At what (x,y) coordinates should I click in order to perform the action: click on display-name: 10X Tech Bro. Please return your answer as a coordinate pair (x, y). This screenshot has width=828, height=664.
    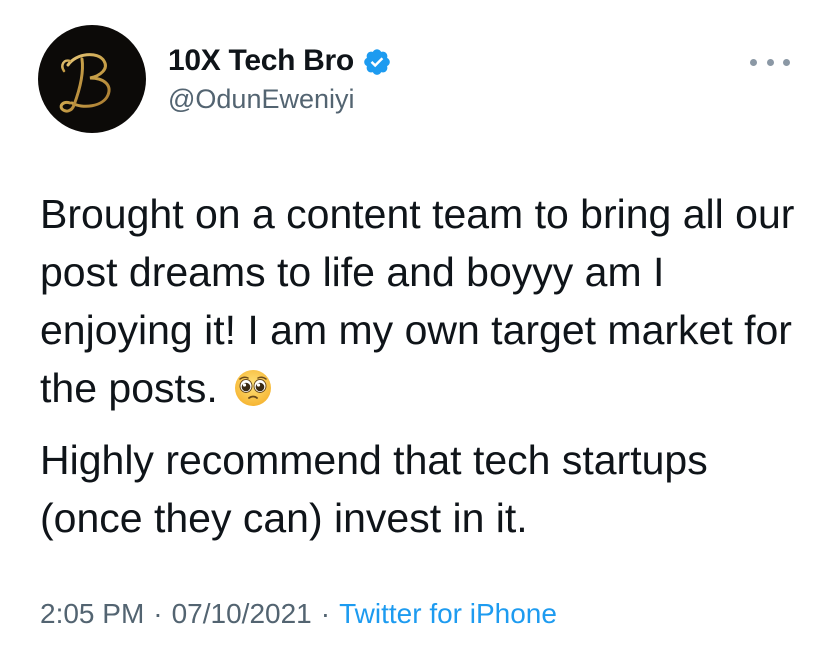
    Looking at the image, I should click on (261, 61).